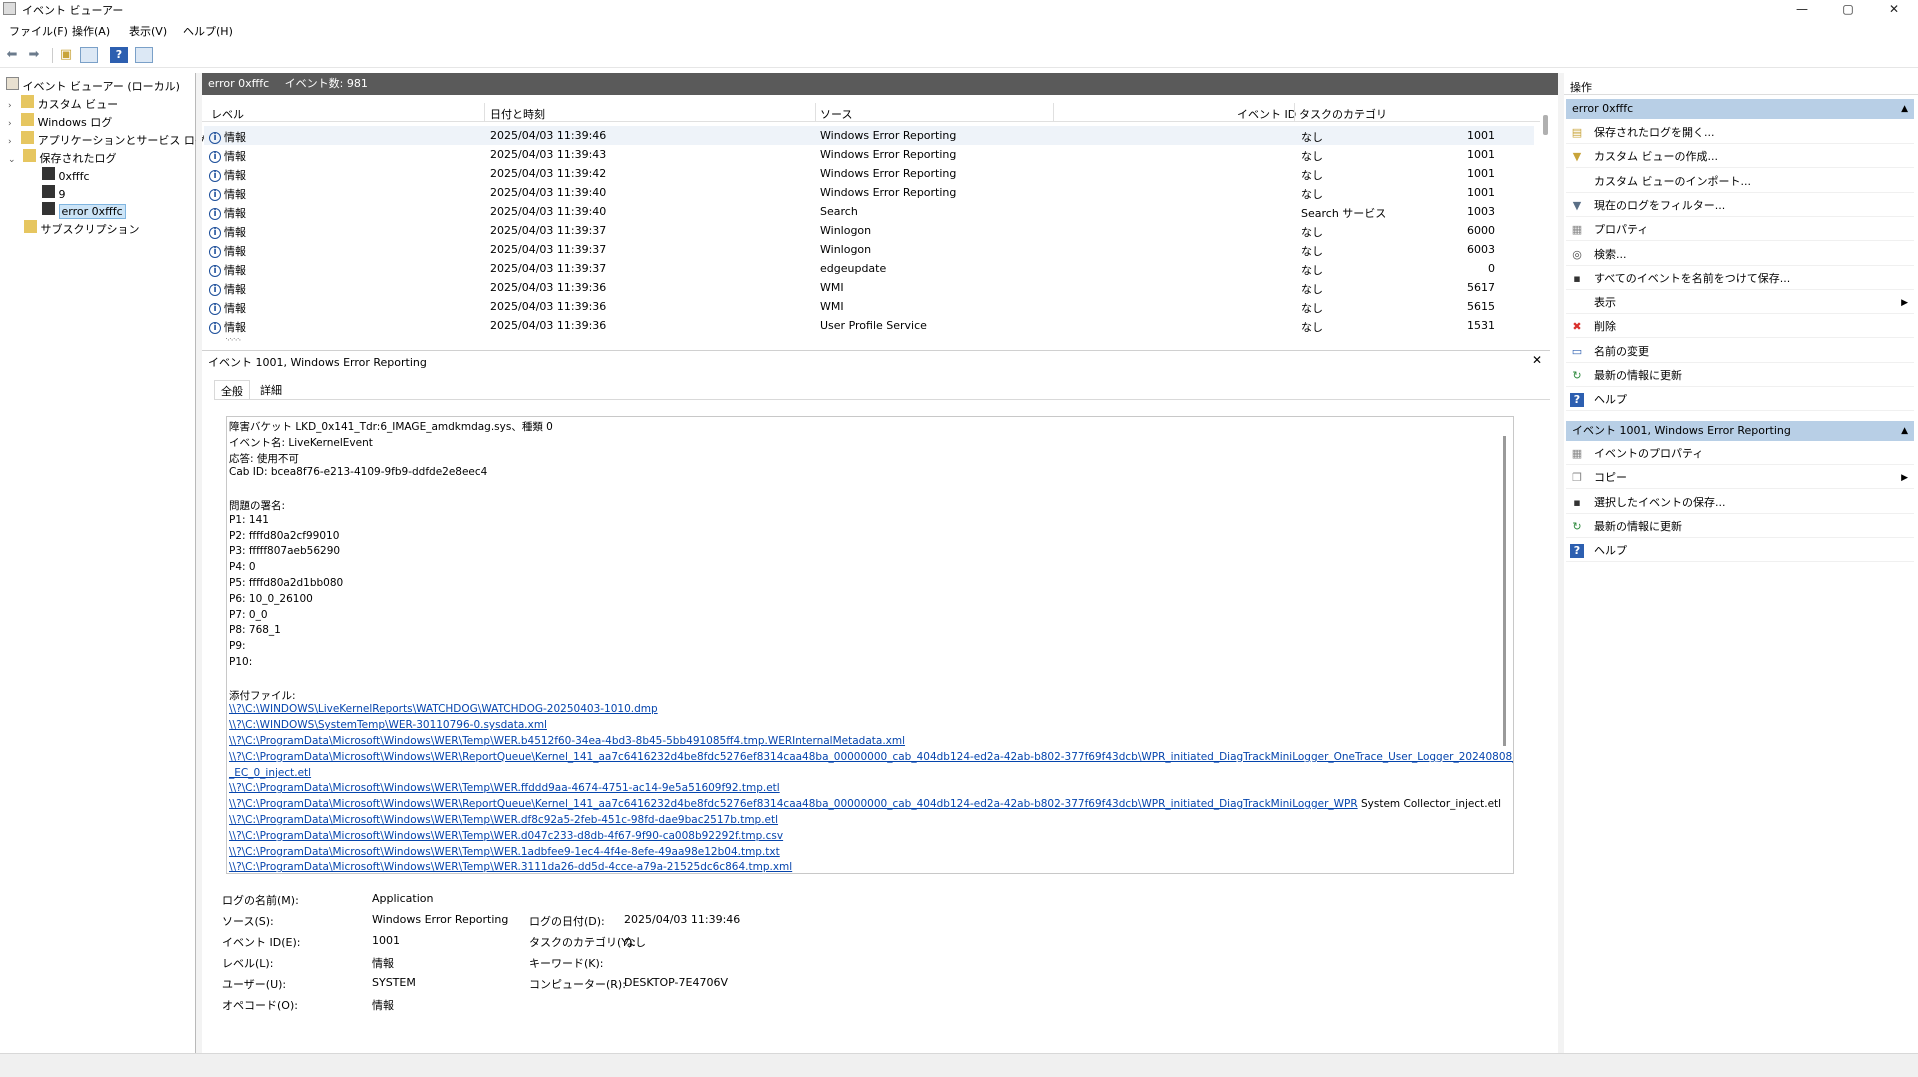 The image size is (1918, 1077). Describe the element at coordinates (119, 55) in the screenshot. I see `help-icon: ?` at that location.